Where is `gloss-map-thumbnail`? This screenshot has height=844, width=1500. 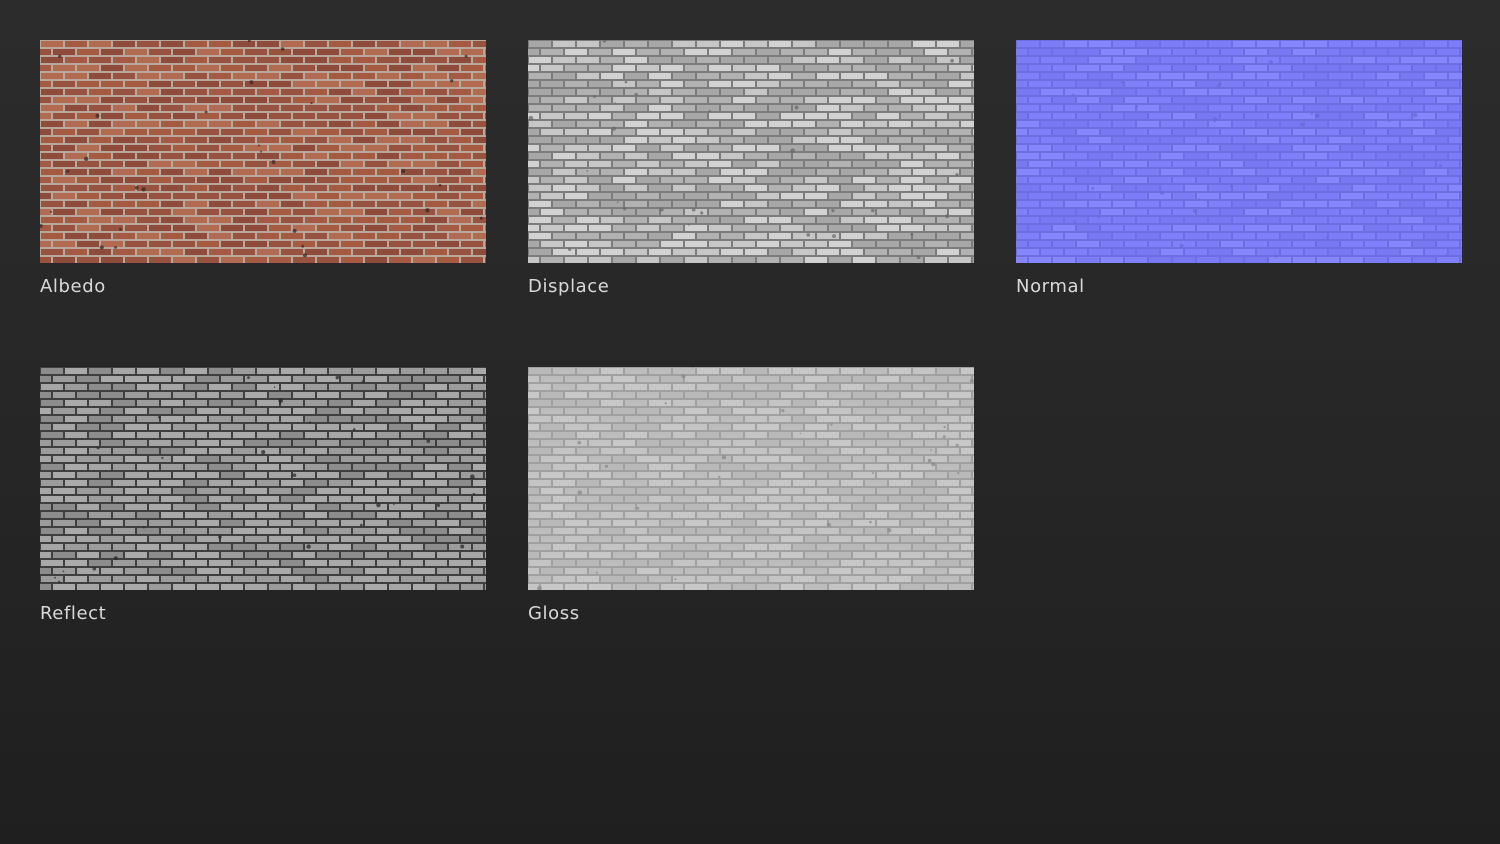 gloss-map-thumbnail is located at coordinates (751, 478).